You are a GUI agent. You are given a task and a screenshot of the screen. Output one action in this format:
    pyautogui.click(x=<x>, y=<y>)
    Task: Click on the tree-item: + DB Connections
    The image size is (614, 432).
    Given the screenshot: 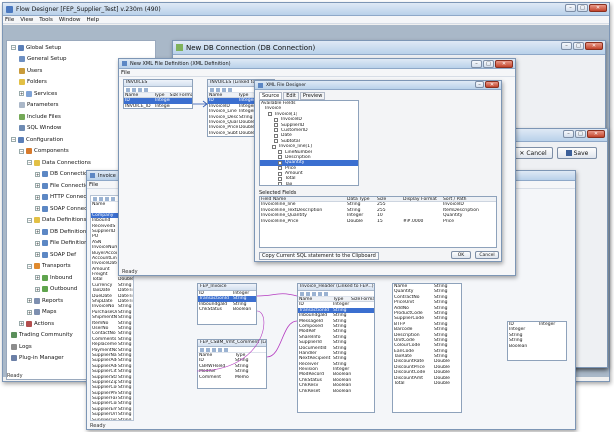 What is the action you would take?
    pyautogui.click(x=64, y=174)
    